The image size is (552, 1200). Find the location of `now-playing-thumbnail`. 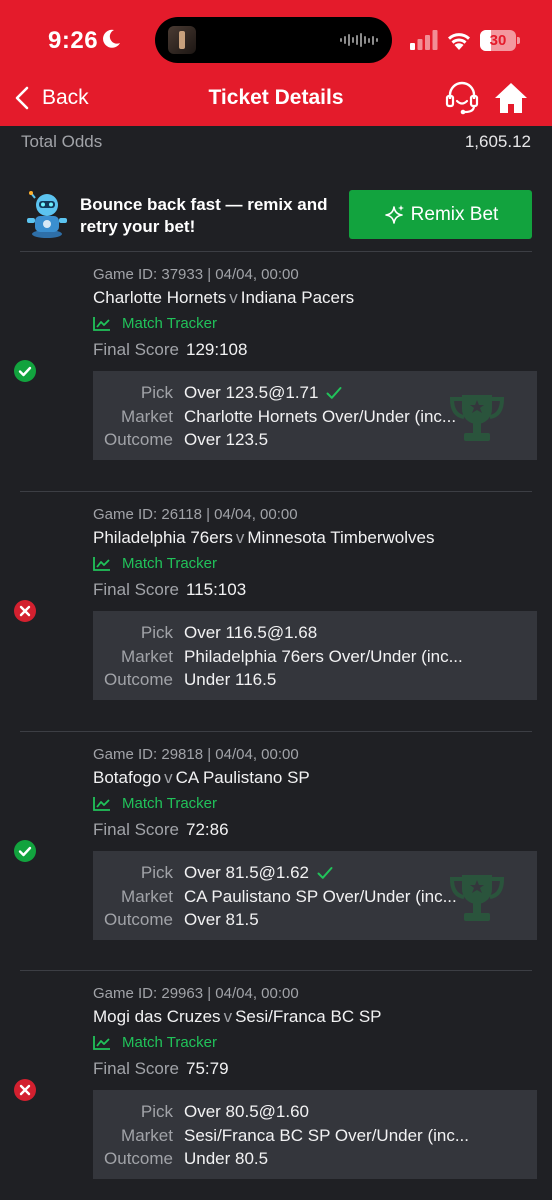

now-playing-thumbnail is located at coordinates (182, 40).